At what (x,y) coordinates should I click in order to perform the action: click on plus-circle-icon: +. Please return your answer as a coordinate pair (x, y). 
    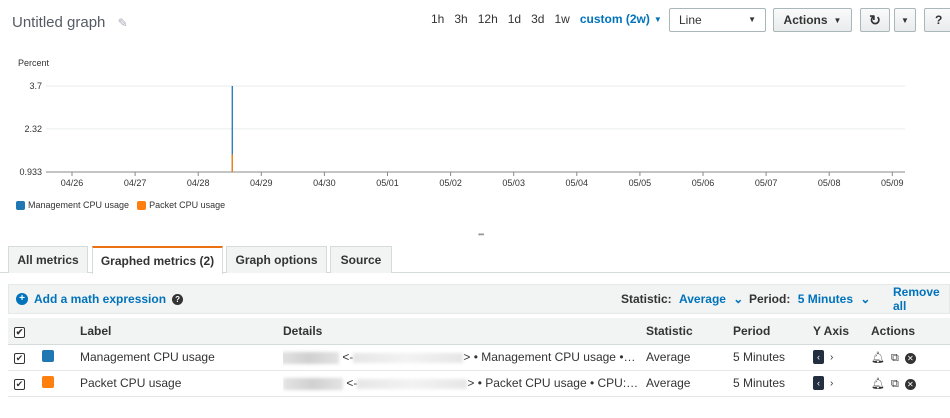
    Looking at the image, I should click on (22, 299).